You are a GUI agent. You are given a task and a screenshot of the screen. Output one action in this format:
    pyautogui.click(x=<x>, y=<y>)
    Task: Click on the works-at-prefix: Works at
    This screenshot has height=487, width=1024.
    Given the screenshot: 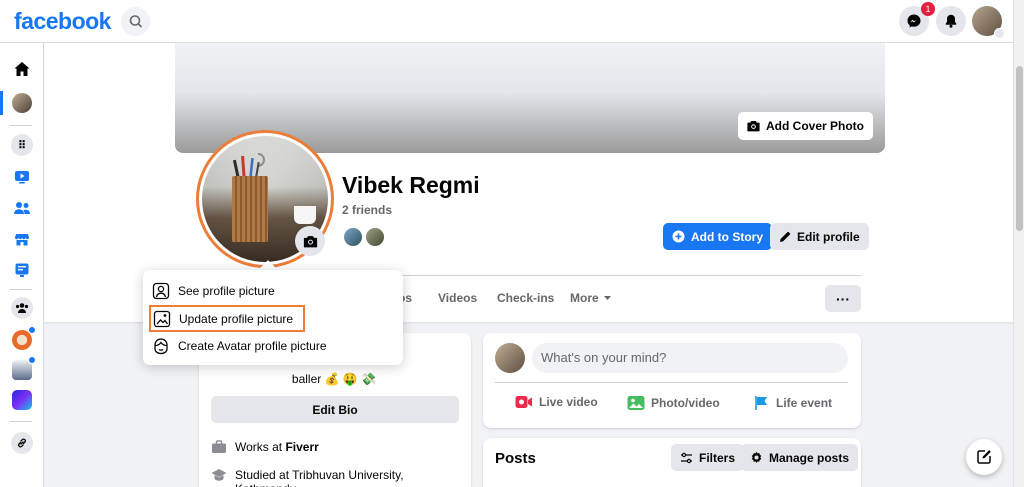 What is the action you would take?
    pyautogui.click(x=260, y=447)
    